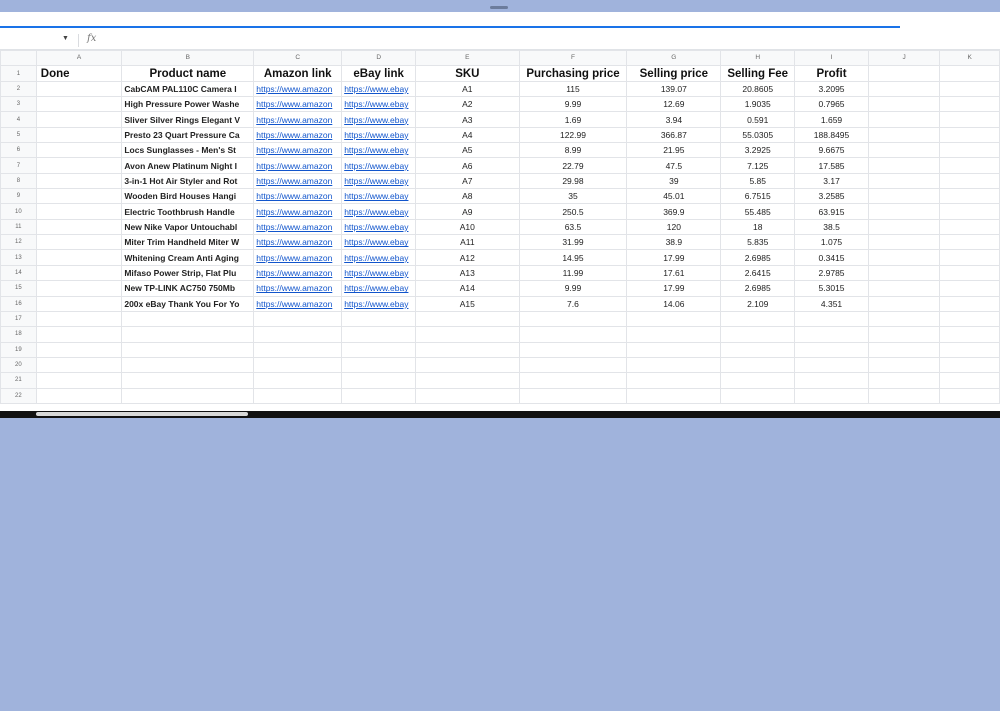 This screenshot has width=1000, height=711. Describe the element at coordinates (18, 104) in the screenshot. I see `row-number: 3` at that location.